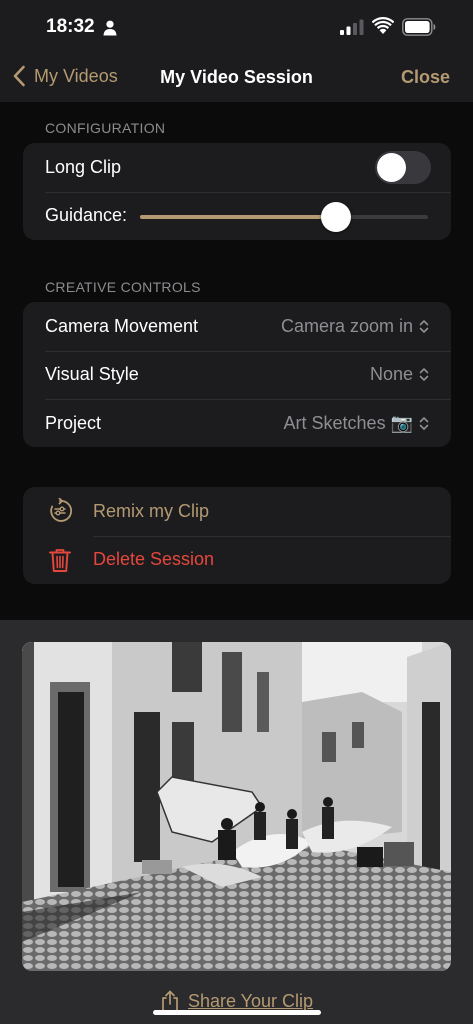 This screenshot has width=473, height=1024. Describe the element at coordinates (237, 167) in the screenshot. I see `long-clip-row: Long Clip` at that location.